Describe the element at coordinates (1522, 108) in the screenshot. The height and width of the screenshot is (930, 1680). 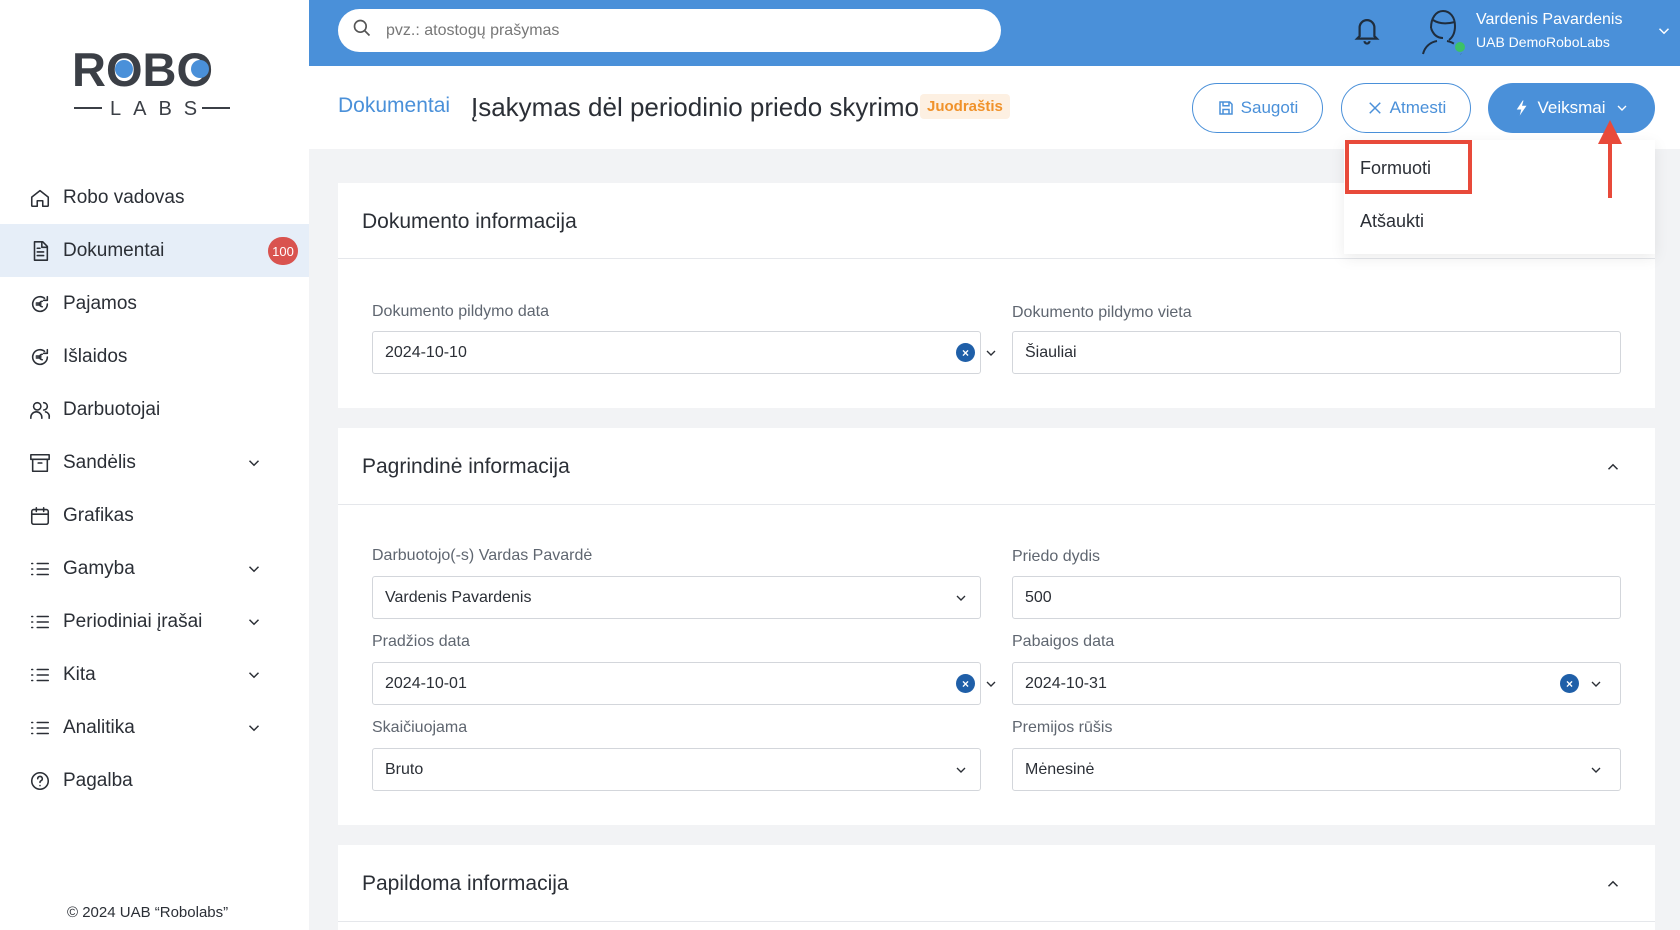
I see `lightning-icon` at that location.